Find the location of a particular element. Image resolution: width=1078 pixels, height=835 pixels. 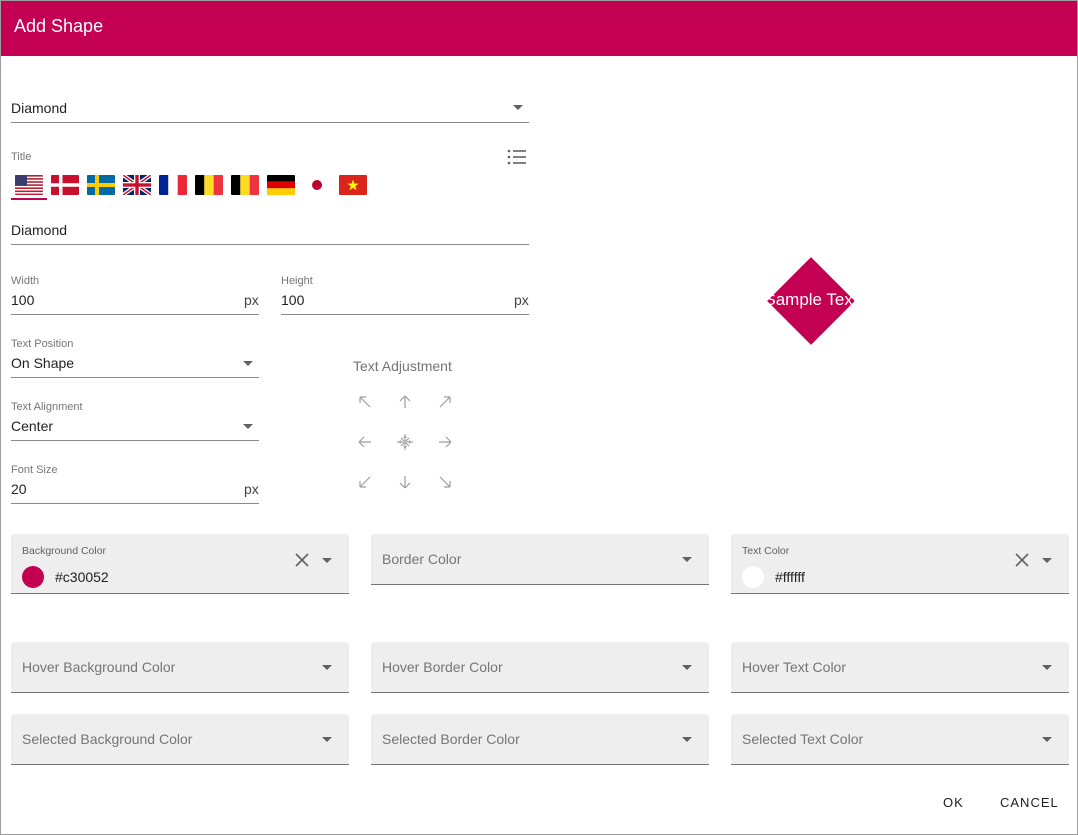

title-input: Diamond is located at coordinates (39, 230).